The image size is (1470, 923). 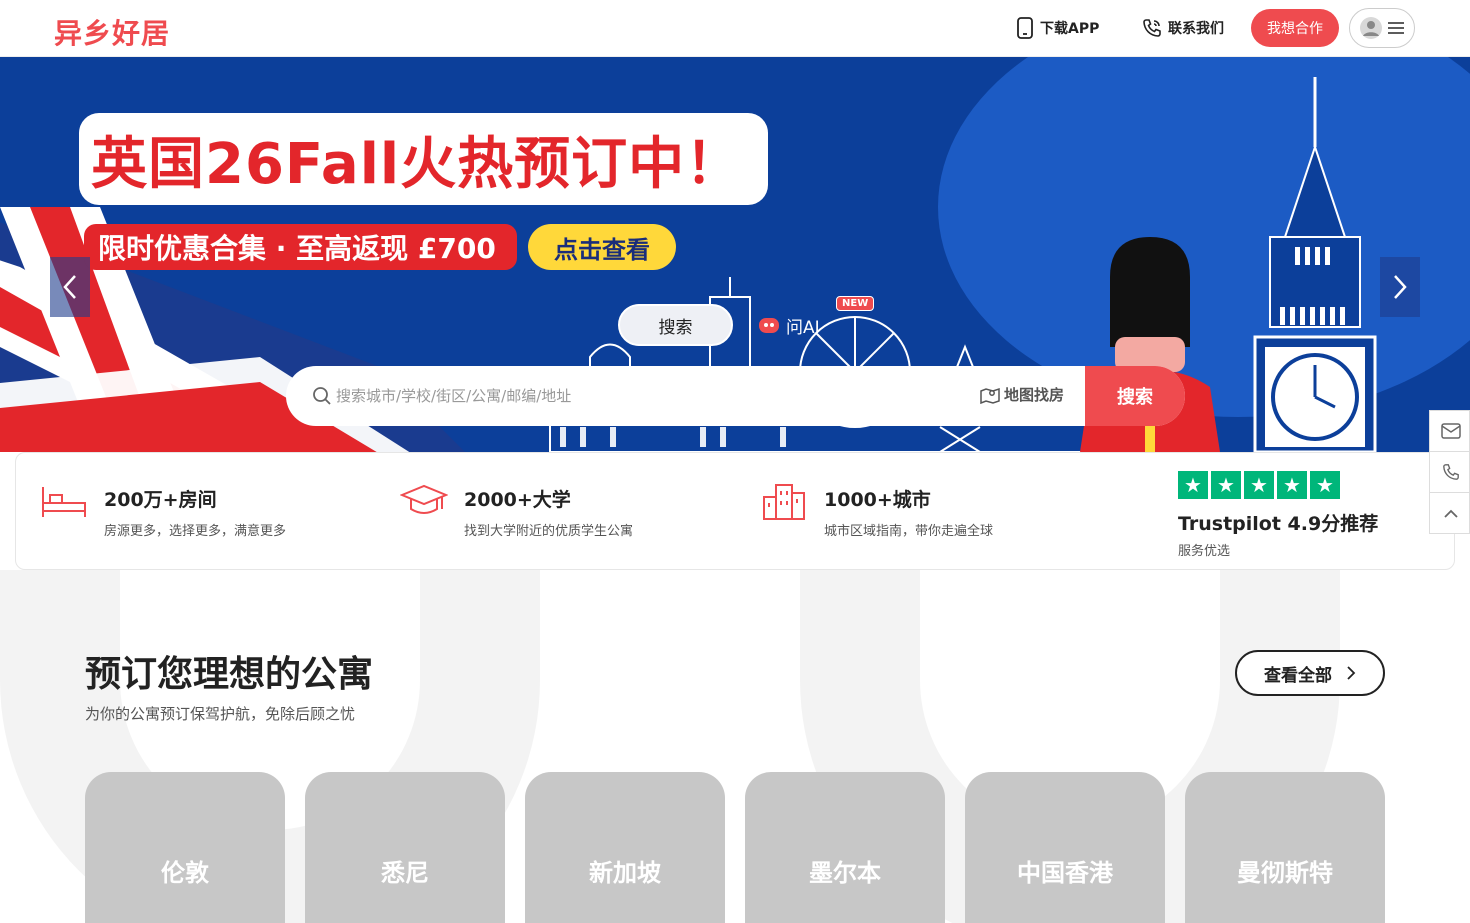 I want to click on chevron-up-icon, so click(x=1450, y=513).